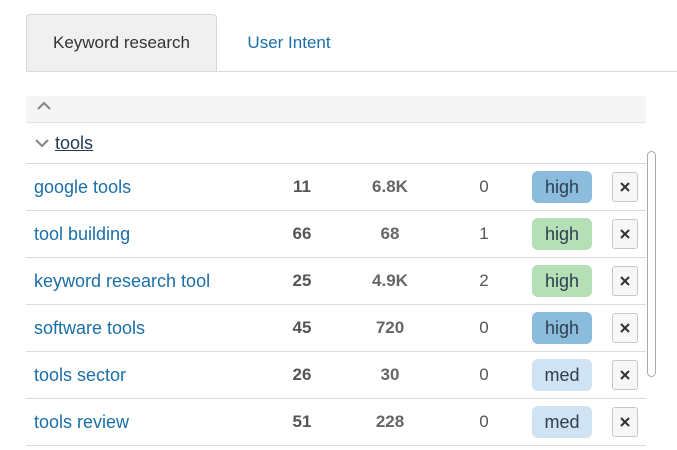  What do you see at coordinates (336, 375) in the screenshot?
I see `table-row: tools sector 26 30 0 med` at bounding box center [336, 375].